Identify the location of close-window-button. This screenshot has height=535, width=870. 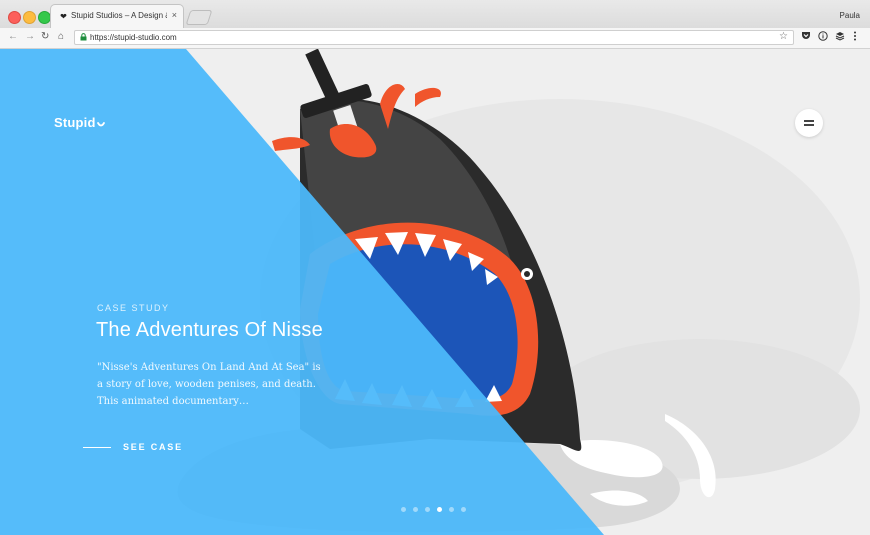
(14, 17).